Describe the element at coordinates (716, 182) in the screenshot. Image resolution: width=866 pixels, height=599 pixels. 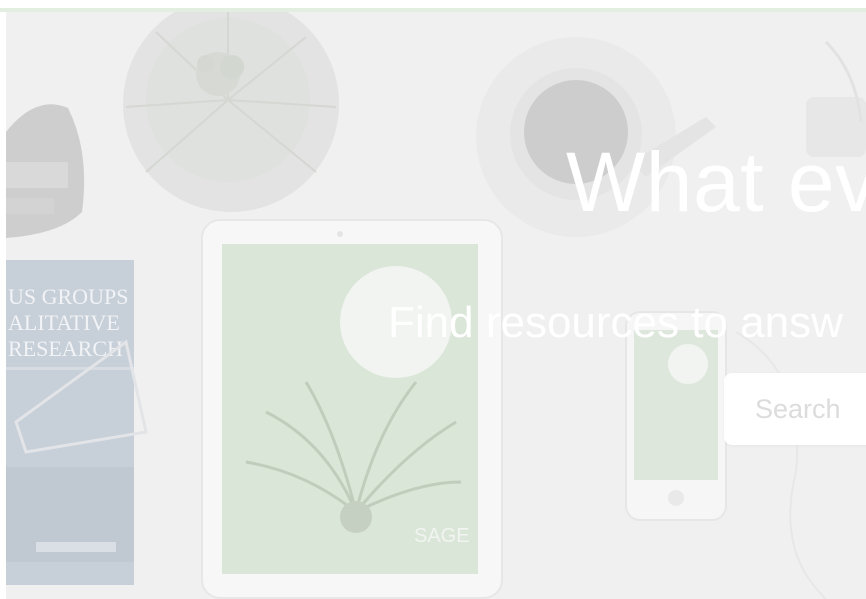
I see `hero-headline: What ev` at that location.